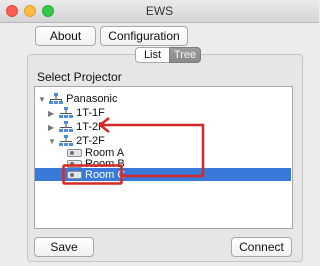  I want to click on annotation-arrow-line, so click(152, 150).